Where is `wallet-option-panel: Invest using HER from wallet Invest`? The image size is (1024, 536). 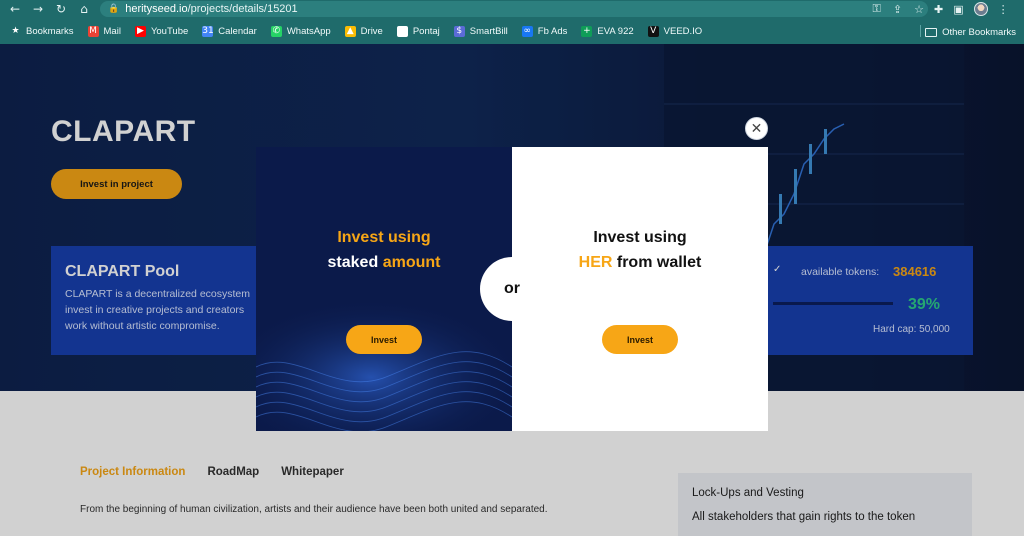 wallet-option-panel: Invest using HER from wallet Invest is located at coordinates (640, 289).